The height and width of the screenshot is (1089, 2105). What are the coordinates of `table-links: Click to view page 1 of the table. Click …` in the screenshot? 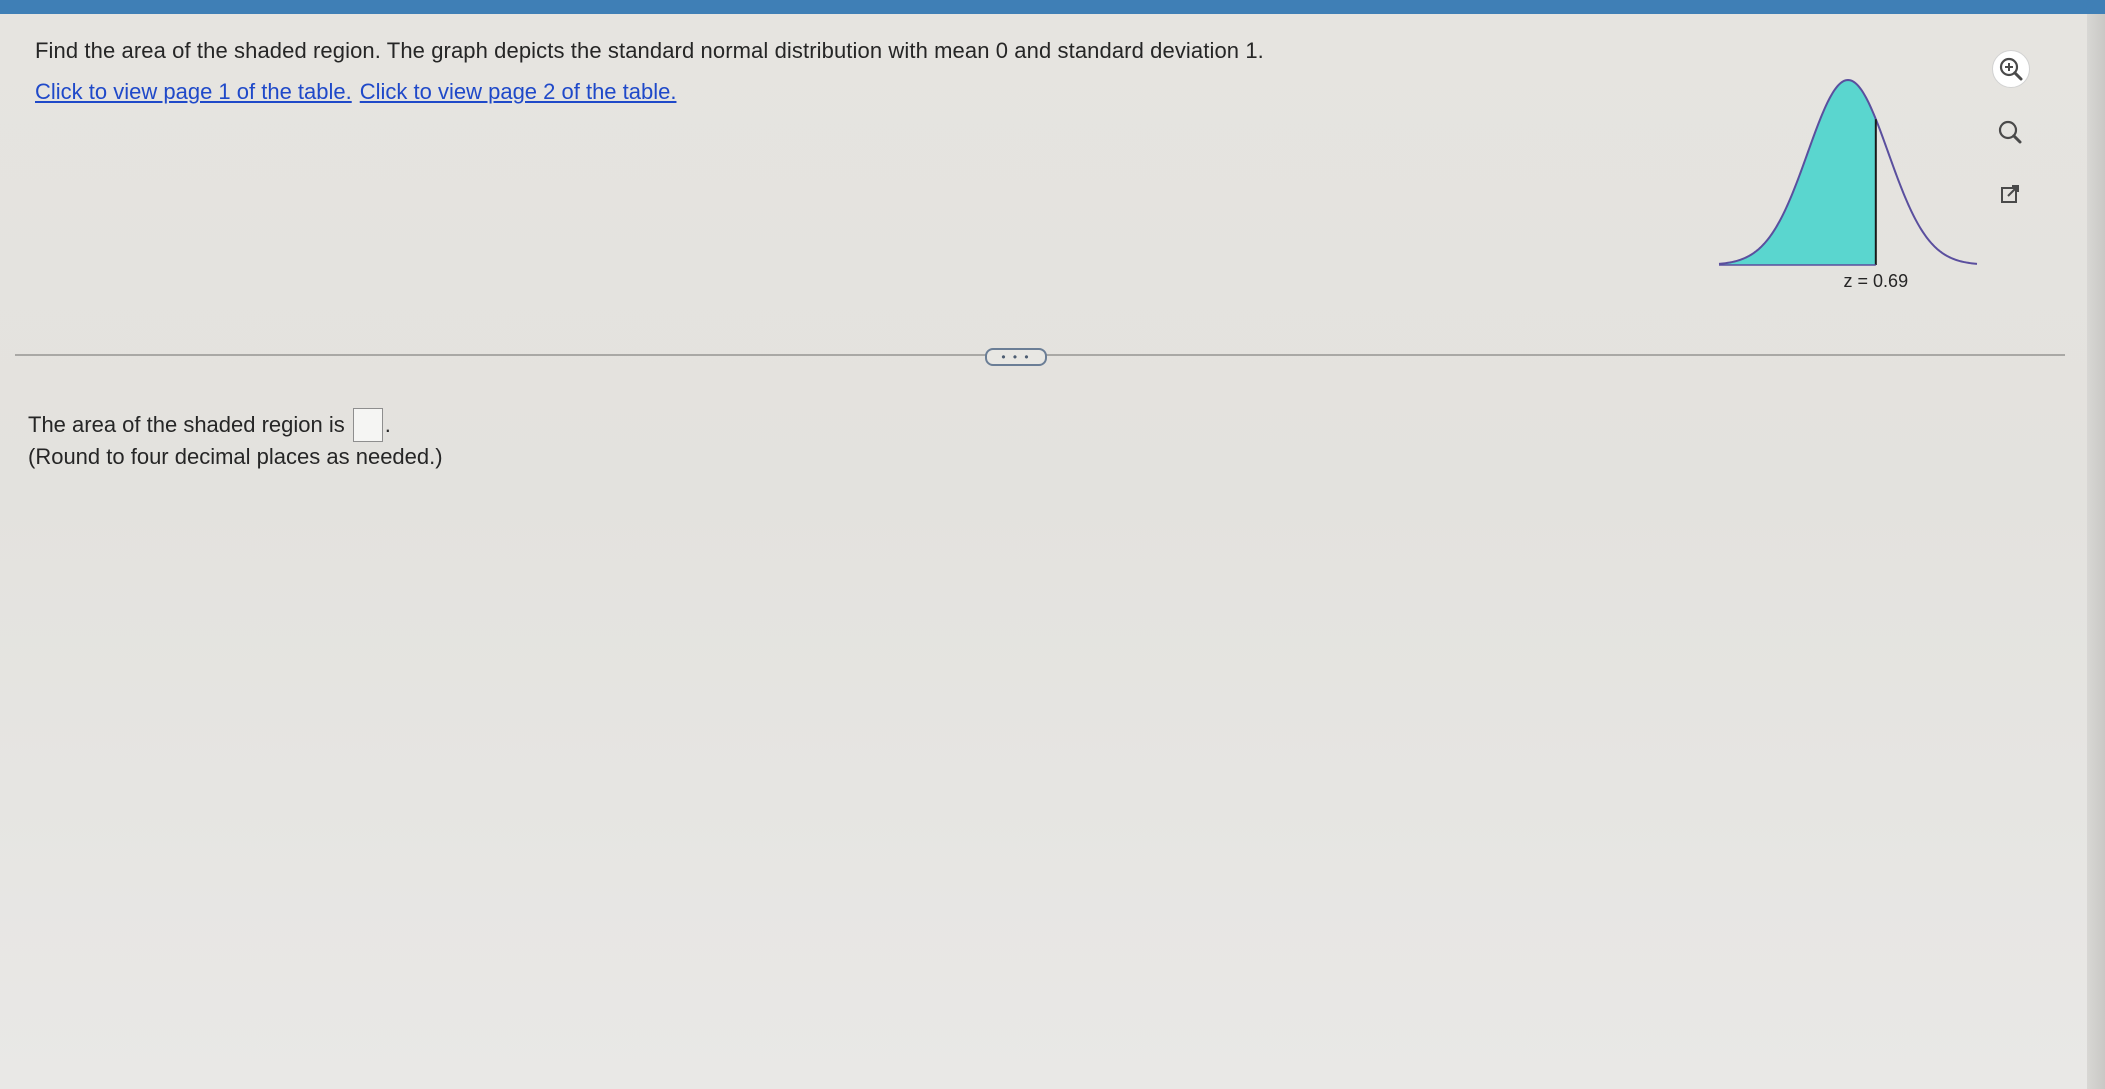 It's located at (359, 92).